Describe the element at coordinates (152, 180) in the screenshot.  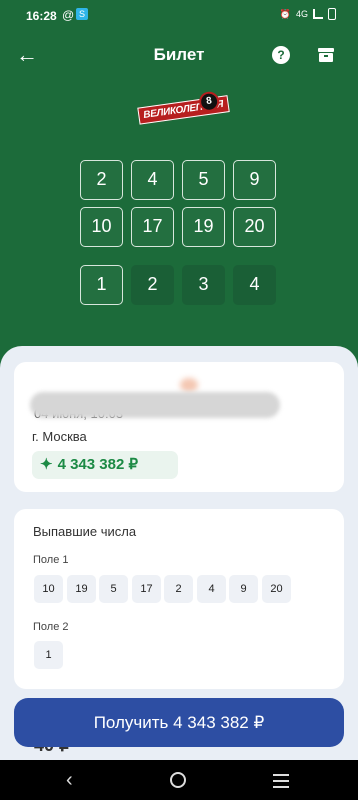
I see `ticket-number: 4` at that location.